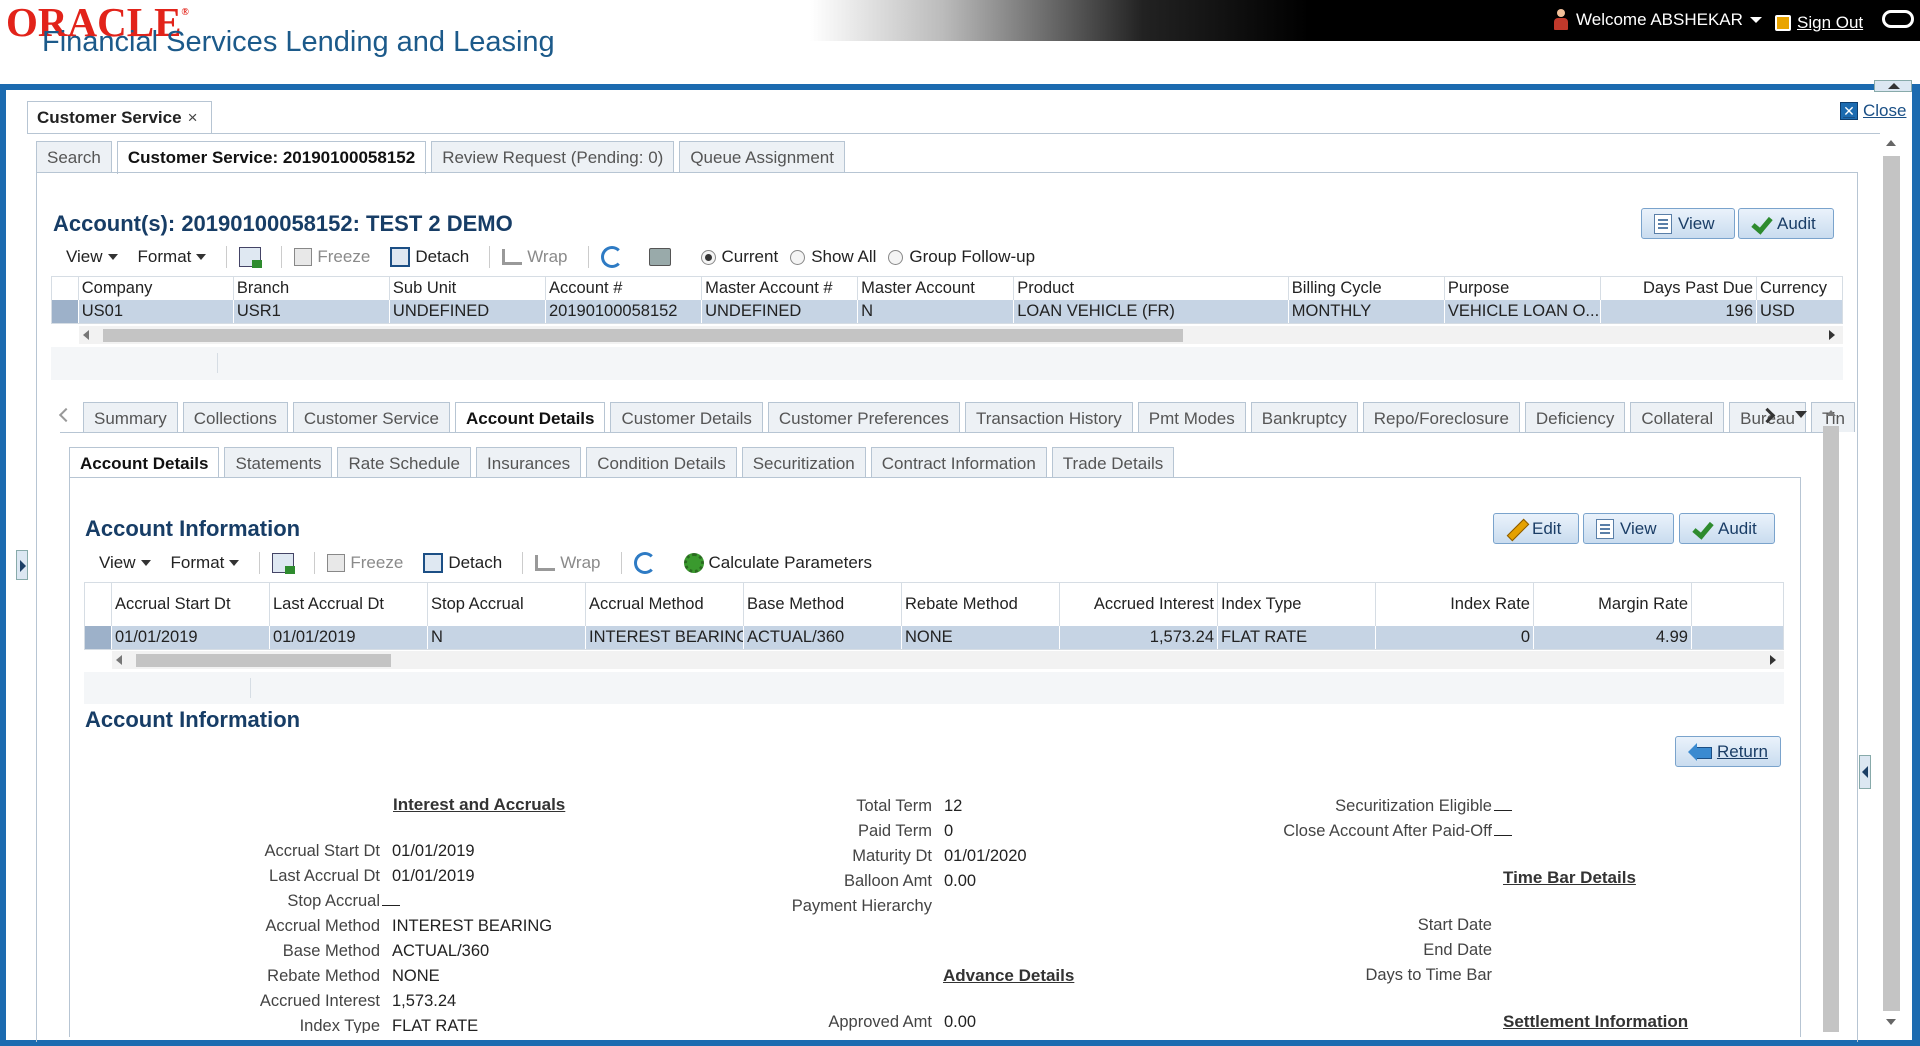 The height and width of the screenshot is (1046, 1920). I want to click on tab-customer-service-account: Customer Service: 20190100058152, so click(271, 157).